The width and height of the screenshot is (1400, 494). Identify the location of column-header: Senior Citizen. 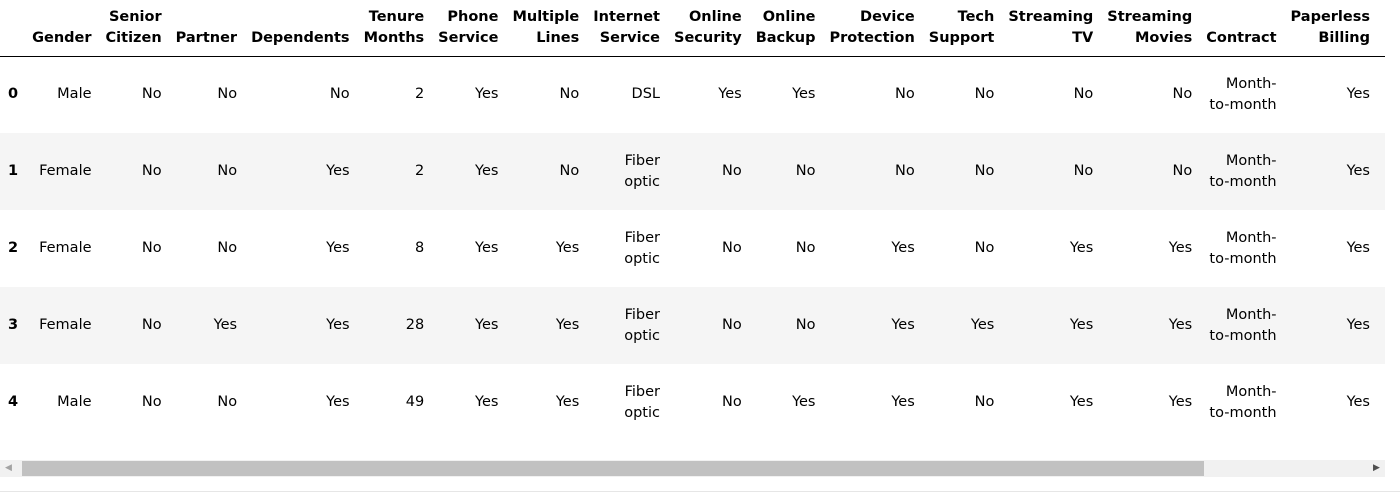
(133, 28).